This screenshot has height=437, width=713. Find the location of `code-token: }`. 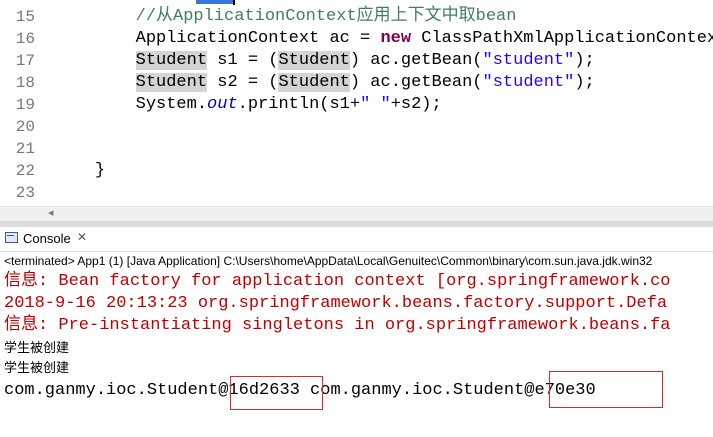

code-token: } is located at coordinates (100, 170).